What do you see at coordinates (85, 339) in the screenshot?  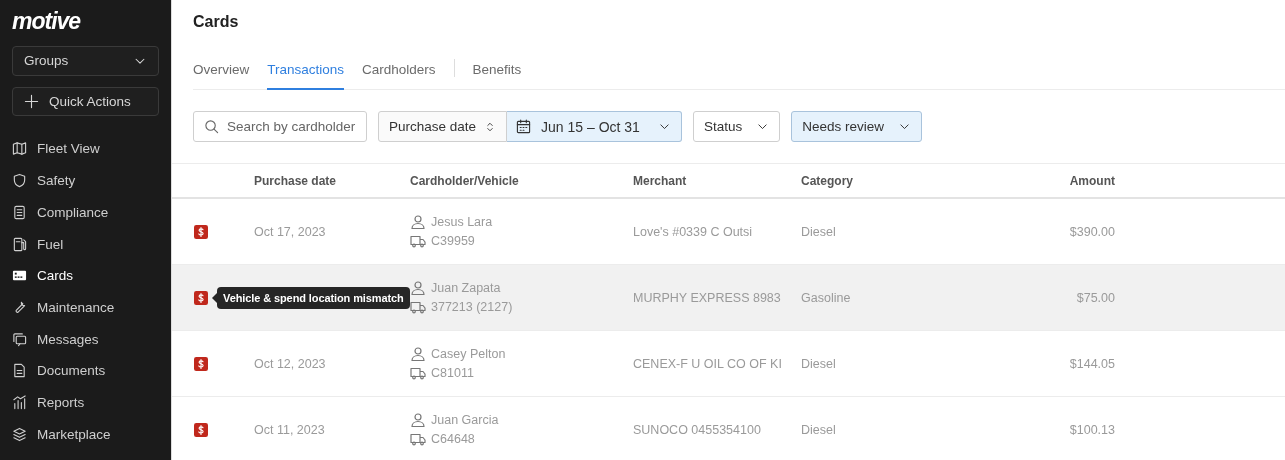 I see `nav-item: Messages` at bounding box center [85, 339].